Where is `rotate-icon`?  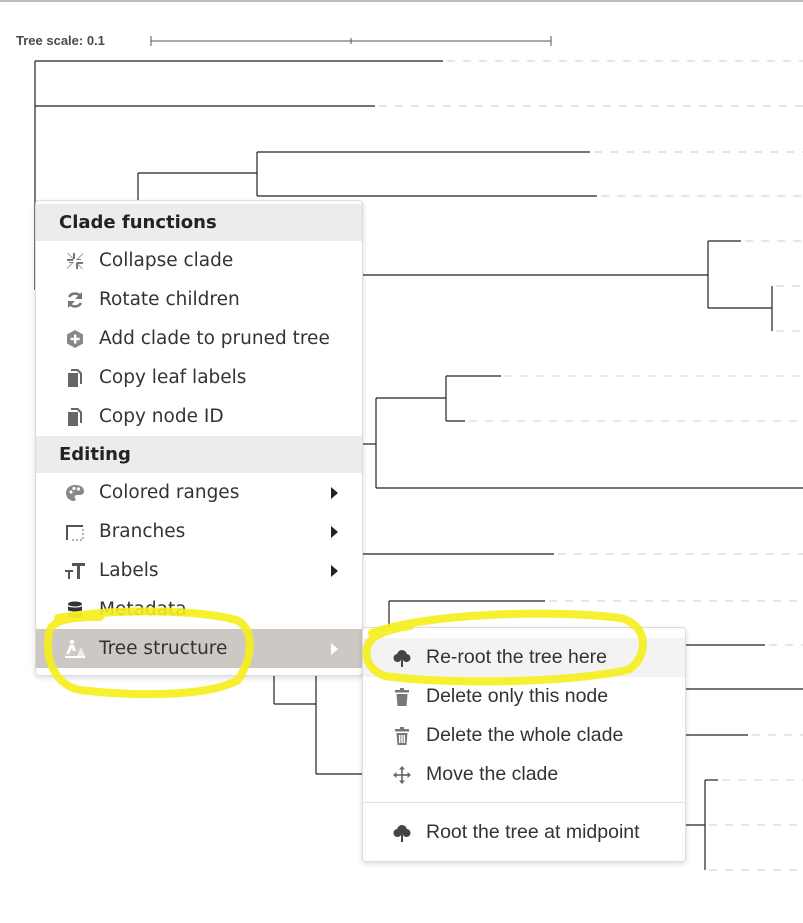
rotate-icon is located at coordinates (75, 300).